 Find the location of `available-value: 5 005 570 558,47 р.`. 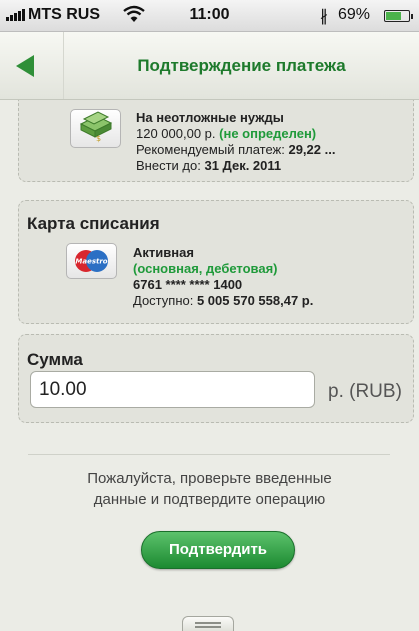

available-value: 5 005 570 558,47 р. is located at coordinates (255, 300).